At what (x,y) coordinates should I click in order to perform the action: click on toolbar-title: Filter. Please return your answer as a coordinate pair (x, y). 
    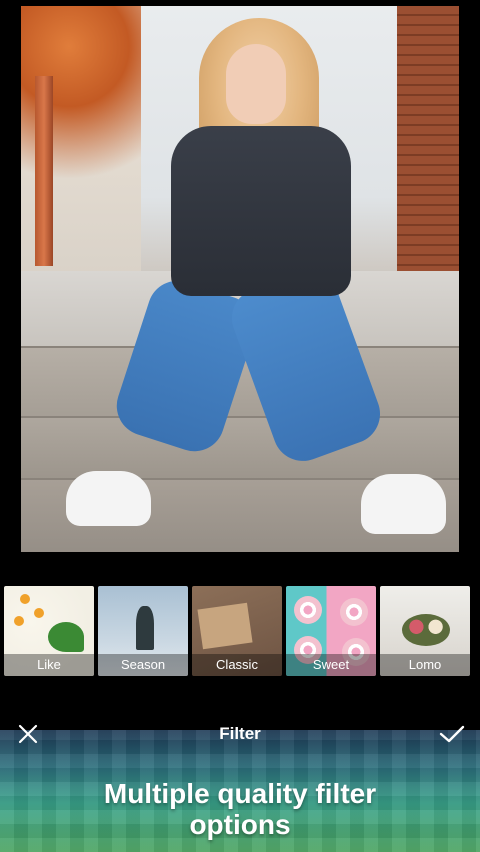
    Looking at the image, I should click on (240, 733).